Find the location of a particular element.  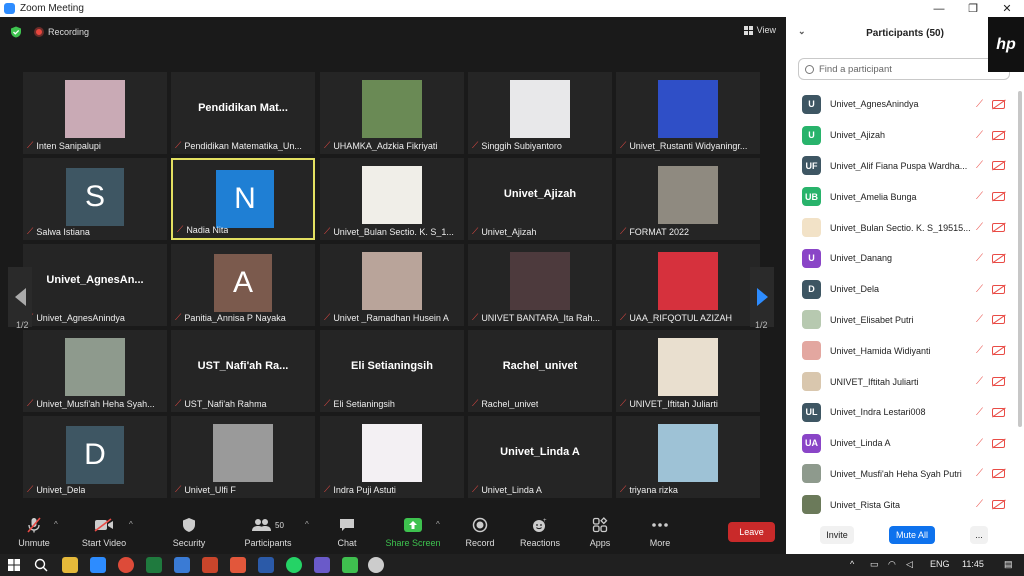

shield-icon is located at coordinates (16, 32).